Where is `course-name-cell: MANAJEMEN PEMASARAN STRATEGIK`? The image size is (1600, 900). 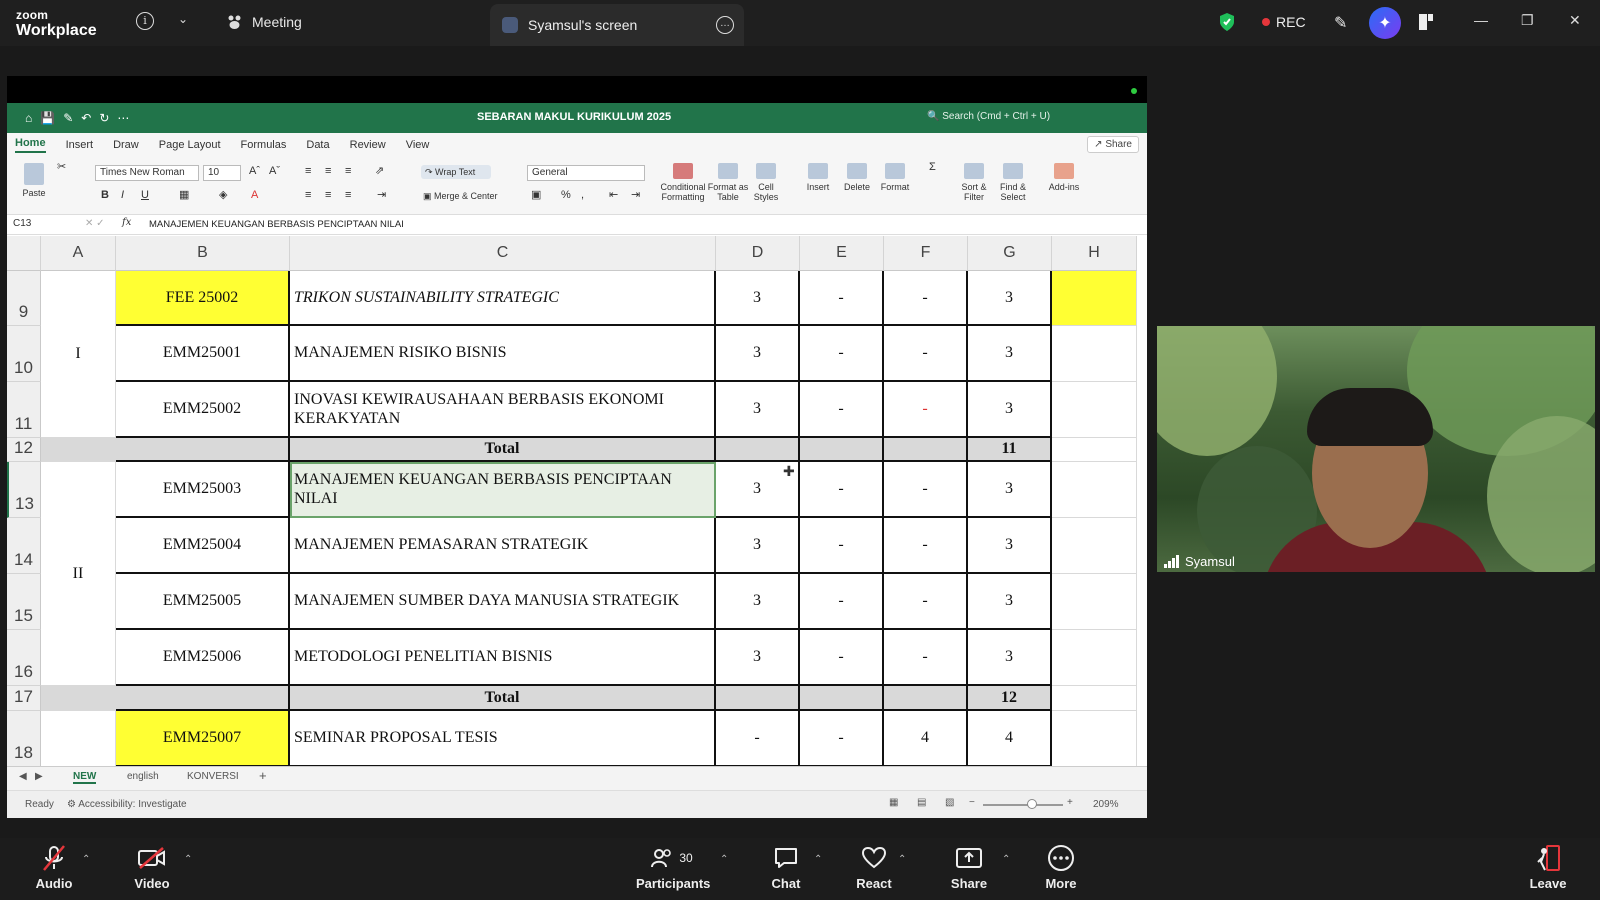 course-name-cell: MANAJEMEN PEMASARAN STRATEGIK is located at coordinates (503, 546).